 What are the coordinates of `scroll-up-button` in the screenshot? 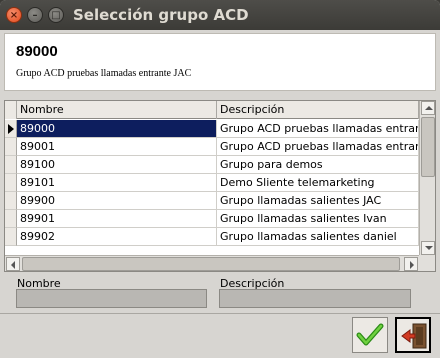 It's located at (428, 108).